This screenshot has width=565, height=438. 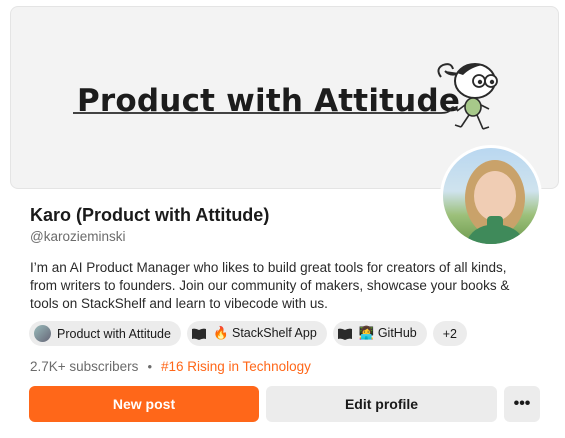 What do you see at coordinates (522, 404) in the screenshot?
I see `more-options-button: •••` at bounding box center [522, 404].